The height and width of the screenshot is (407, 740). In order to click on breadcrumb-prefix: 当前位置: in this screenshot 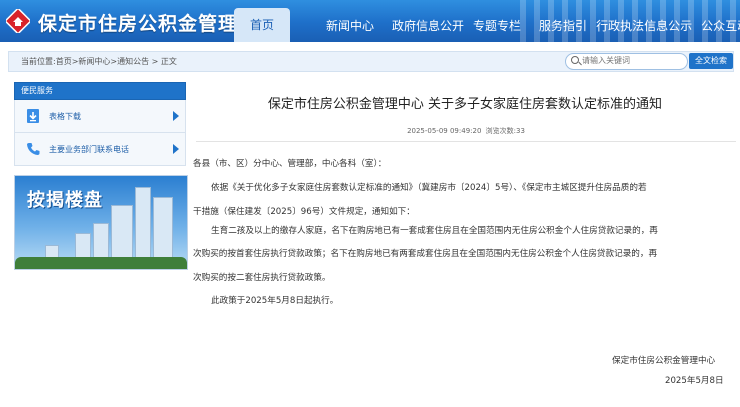, I will do `click(38, 61)`.